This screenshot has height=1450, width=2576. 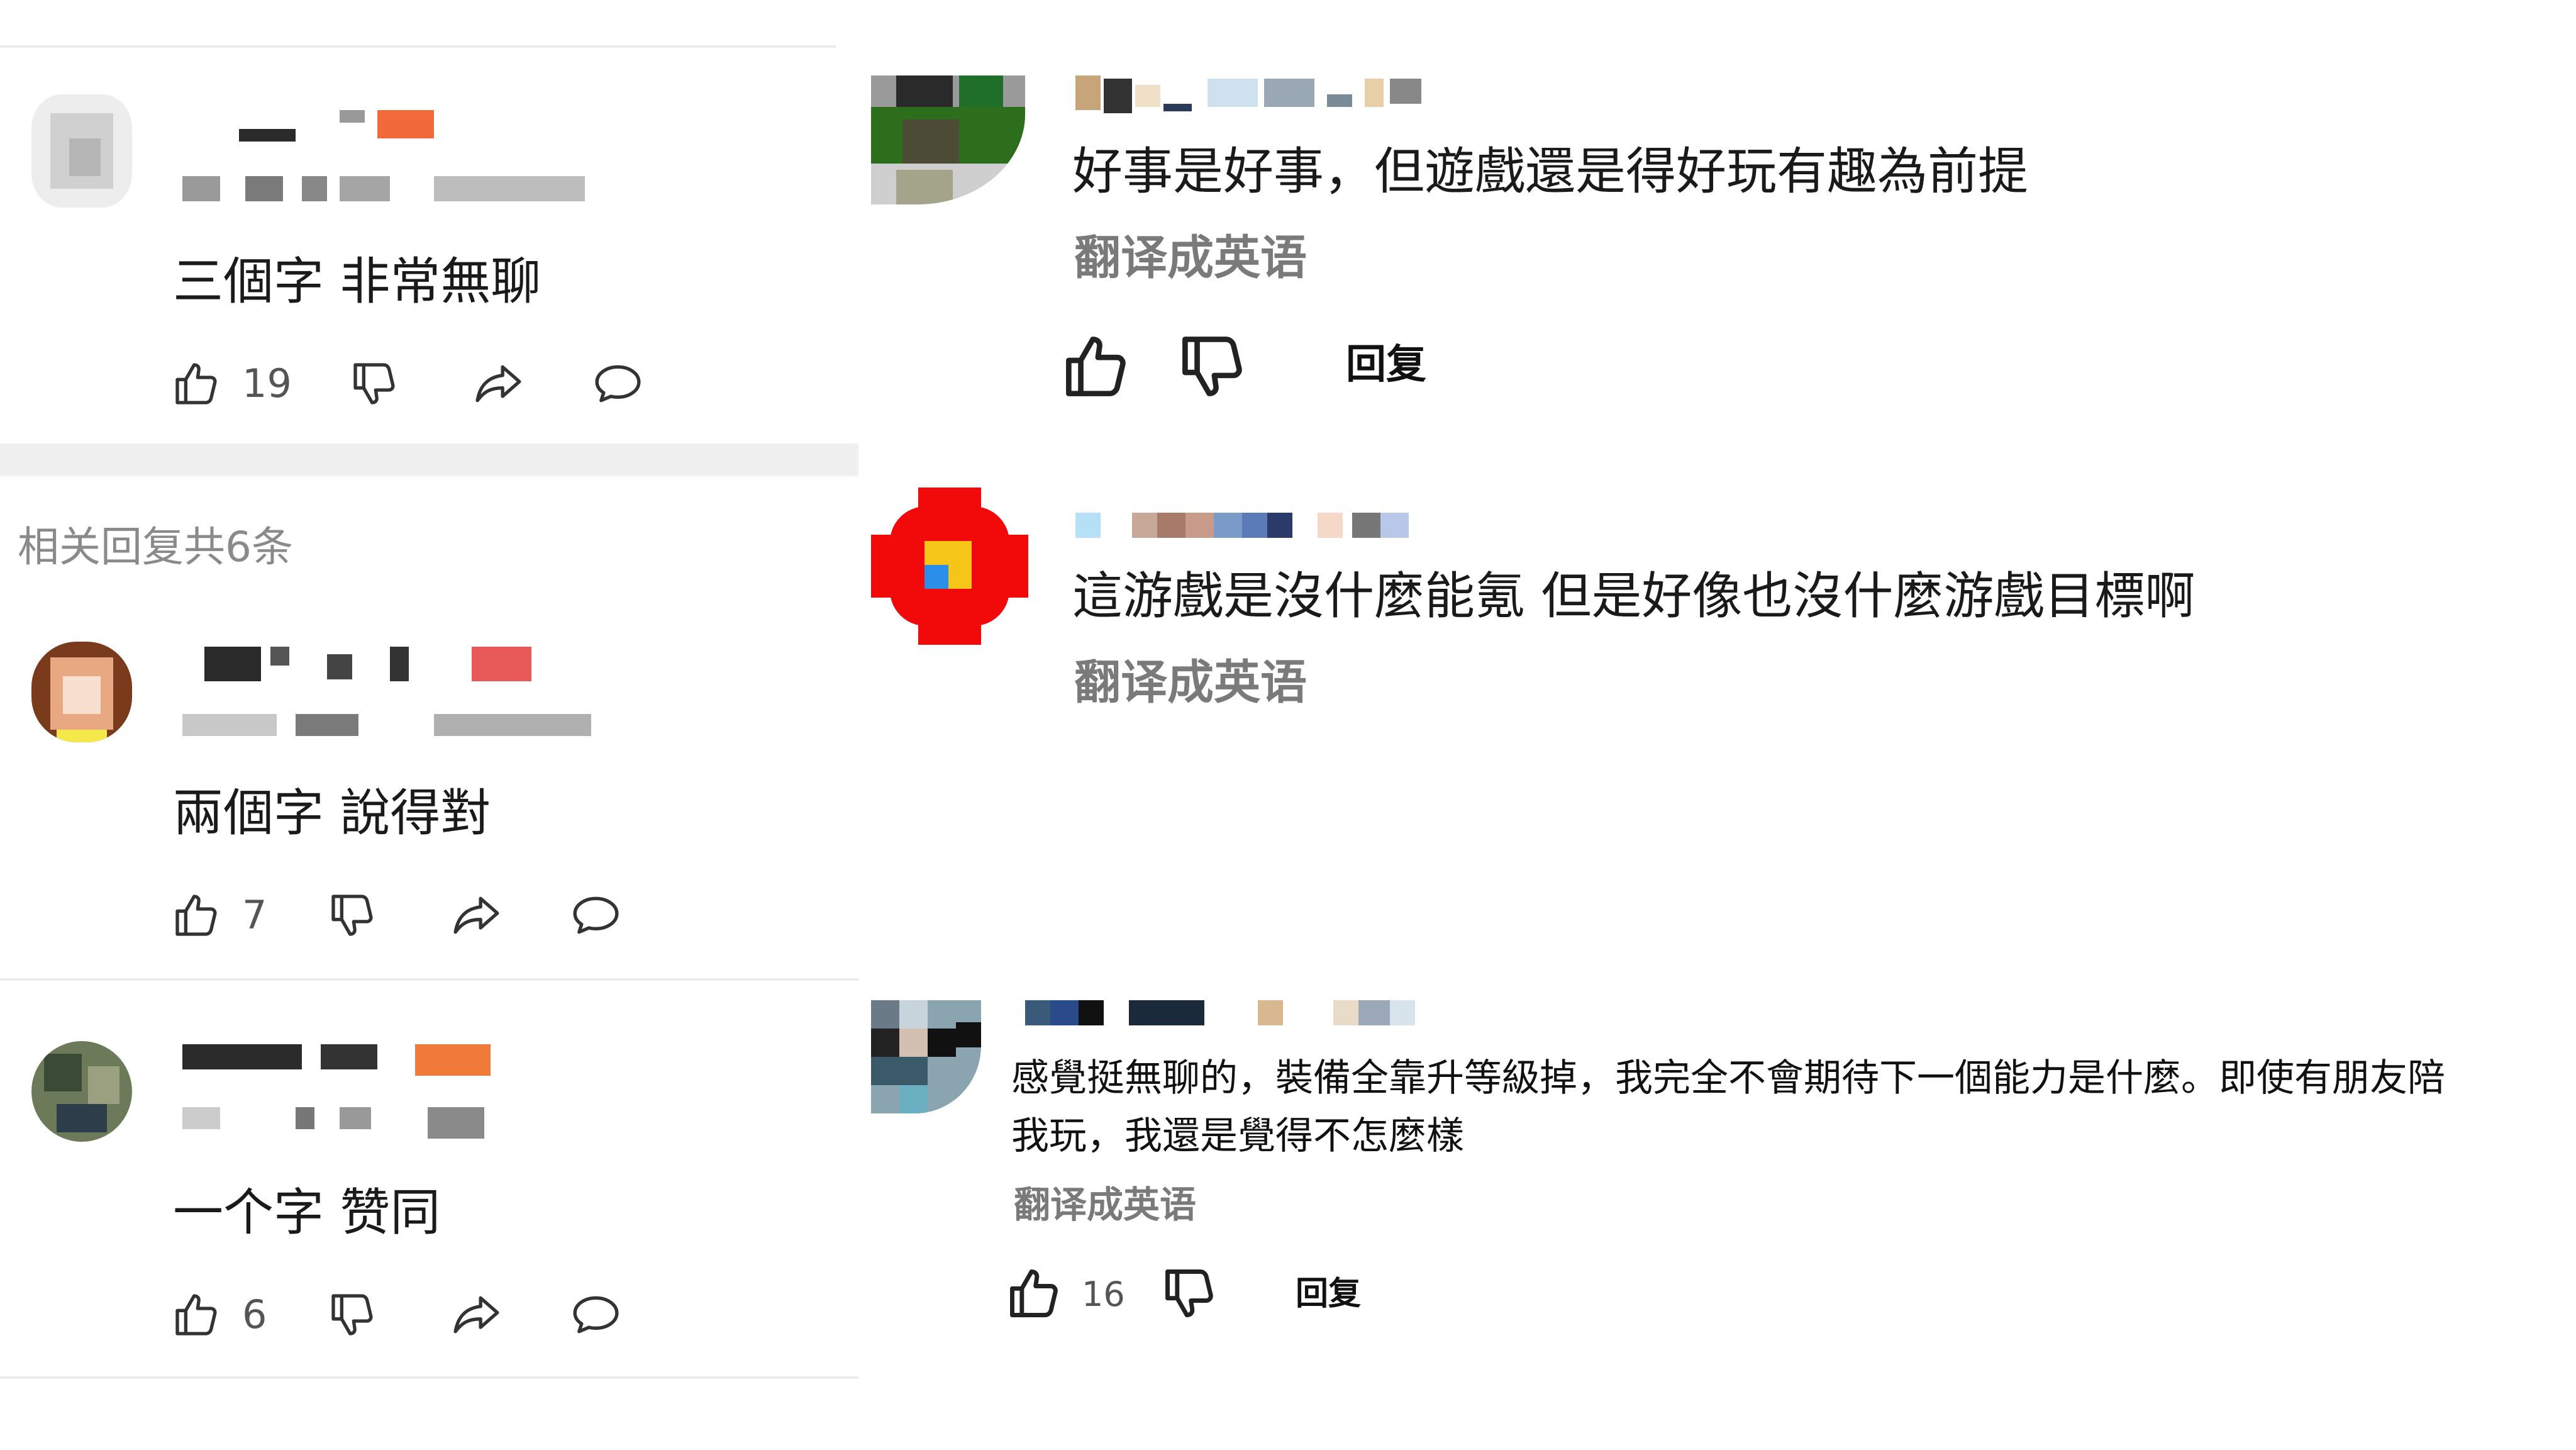 What do you see at coordinates (418, 46) in the screenshot?
I see `top-divider` at bounding box center [418, 46].